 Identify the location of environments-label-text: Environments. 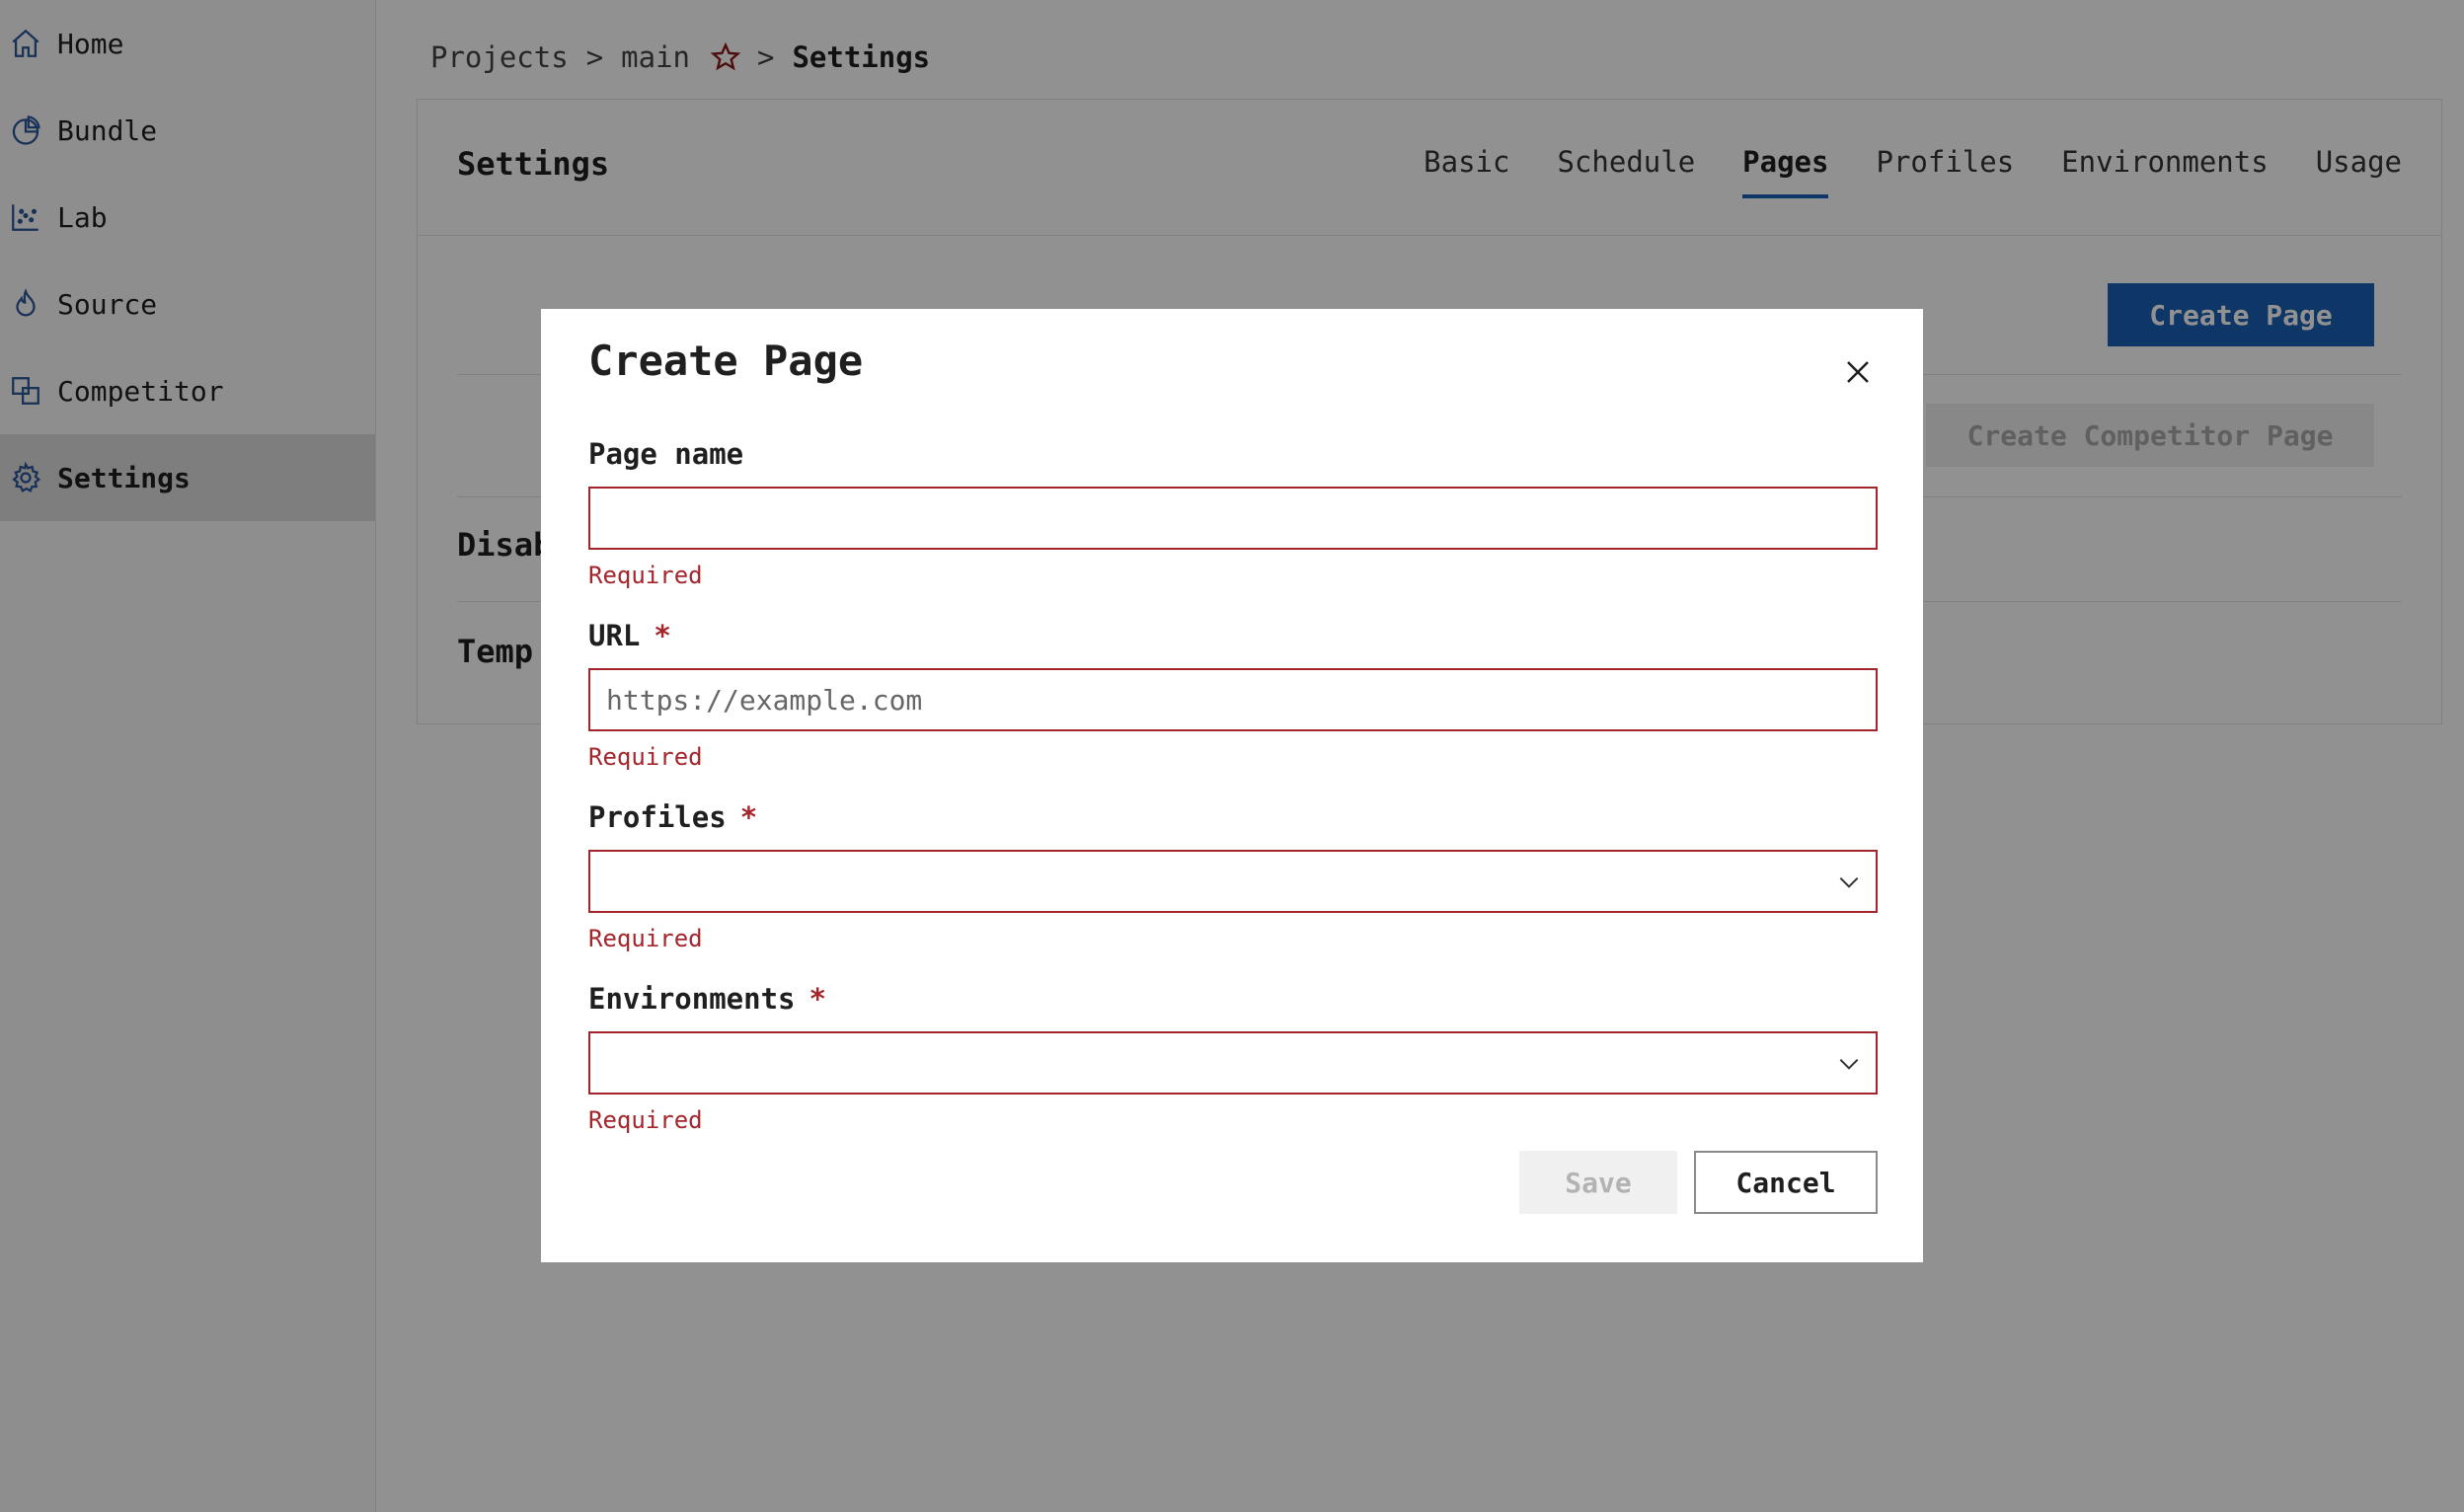
(692, 999).